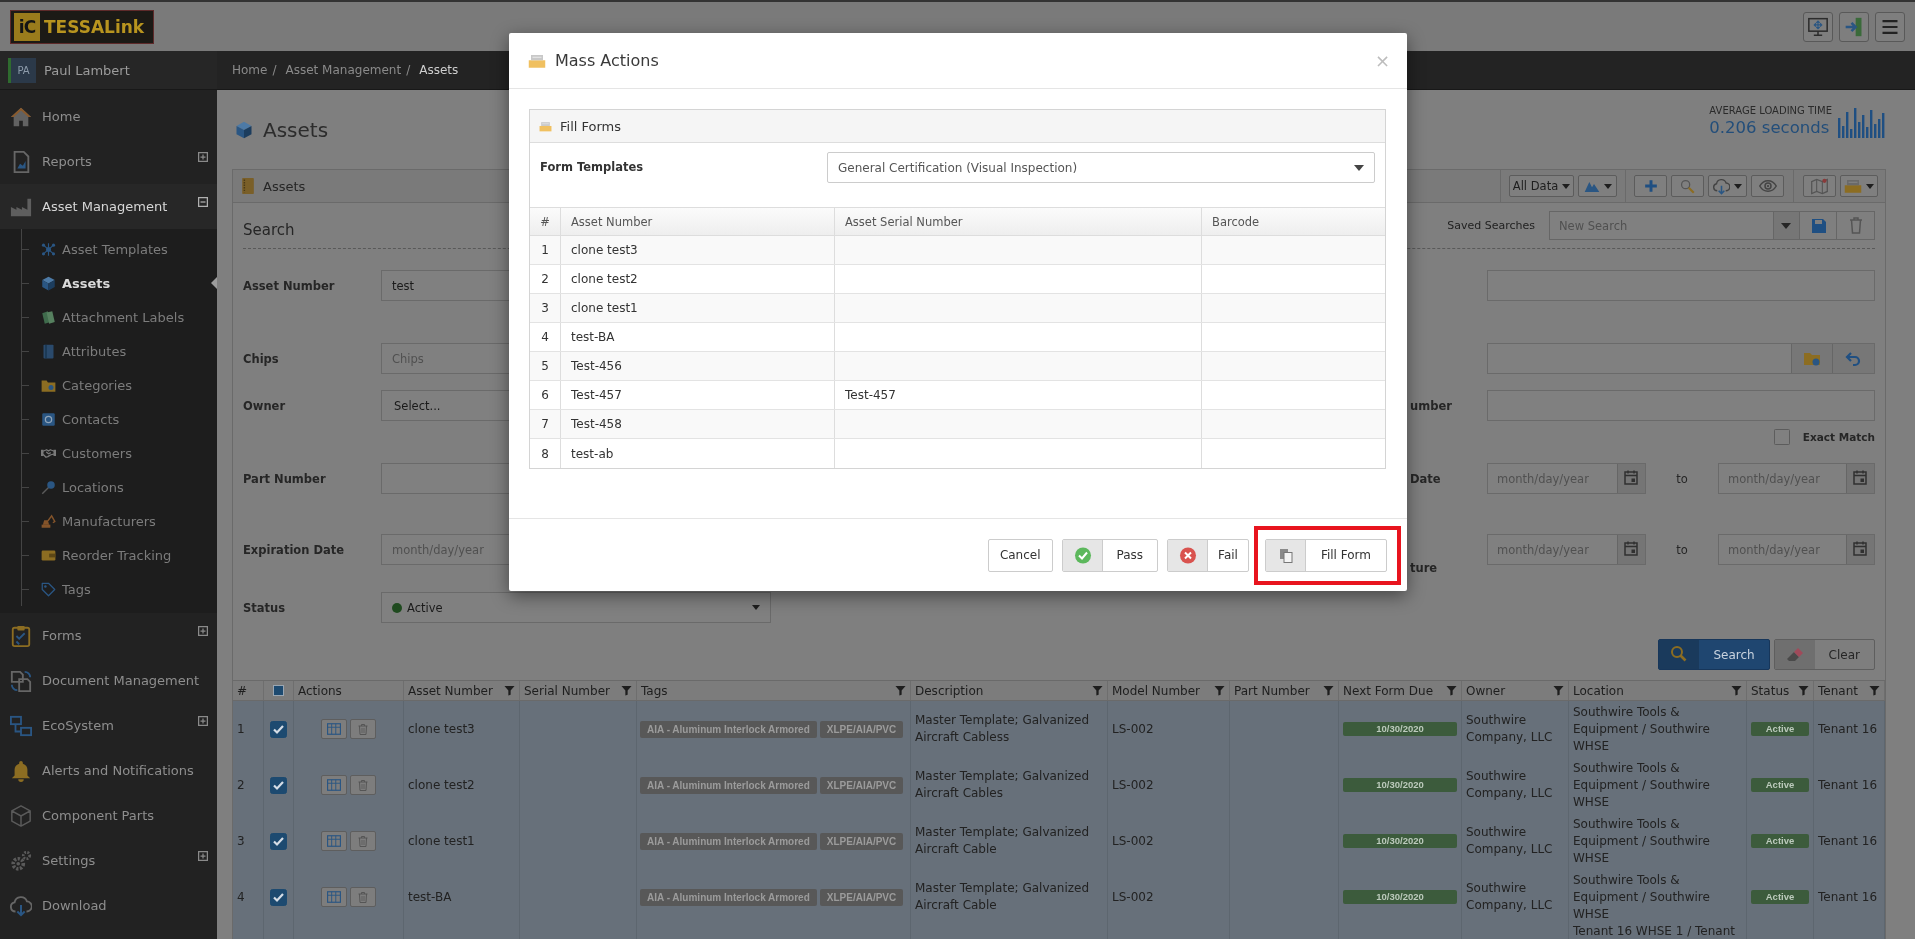 This screenshot has width=1915, height=939. Describe the element at coordinates (1767, 186) in the screenshot. I see `eye-button` at that location.